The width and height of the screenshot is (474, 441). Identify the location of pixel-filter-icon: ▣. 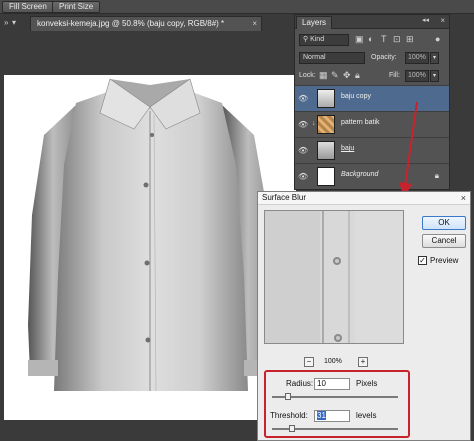
(359, 39).